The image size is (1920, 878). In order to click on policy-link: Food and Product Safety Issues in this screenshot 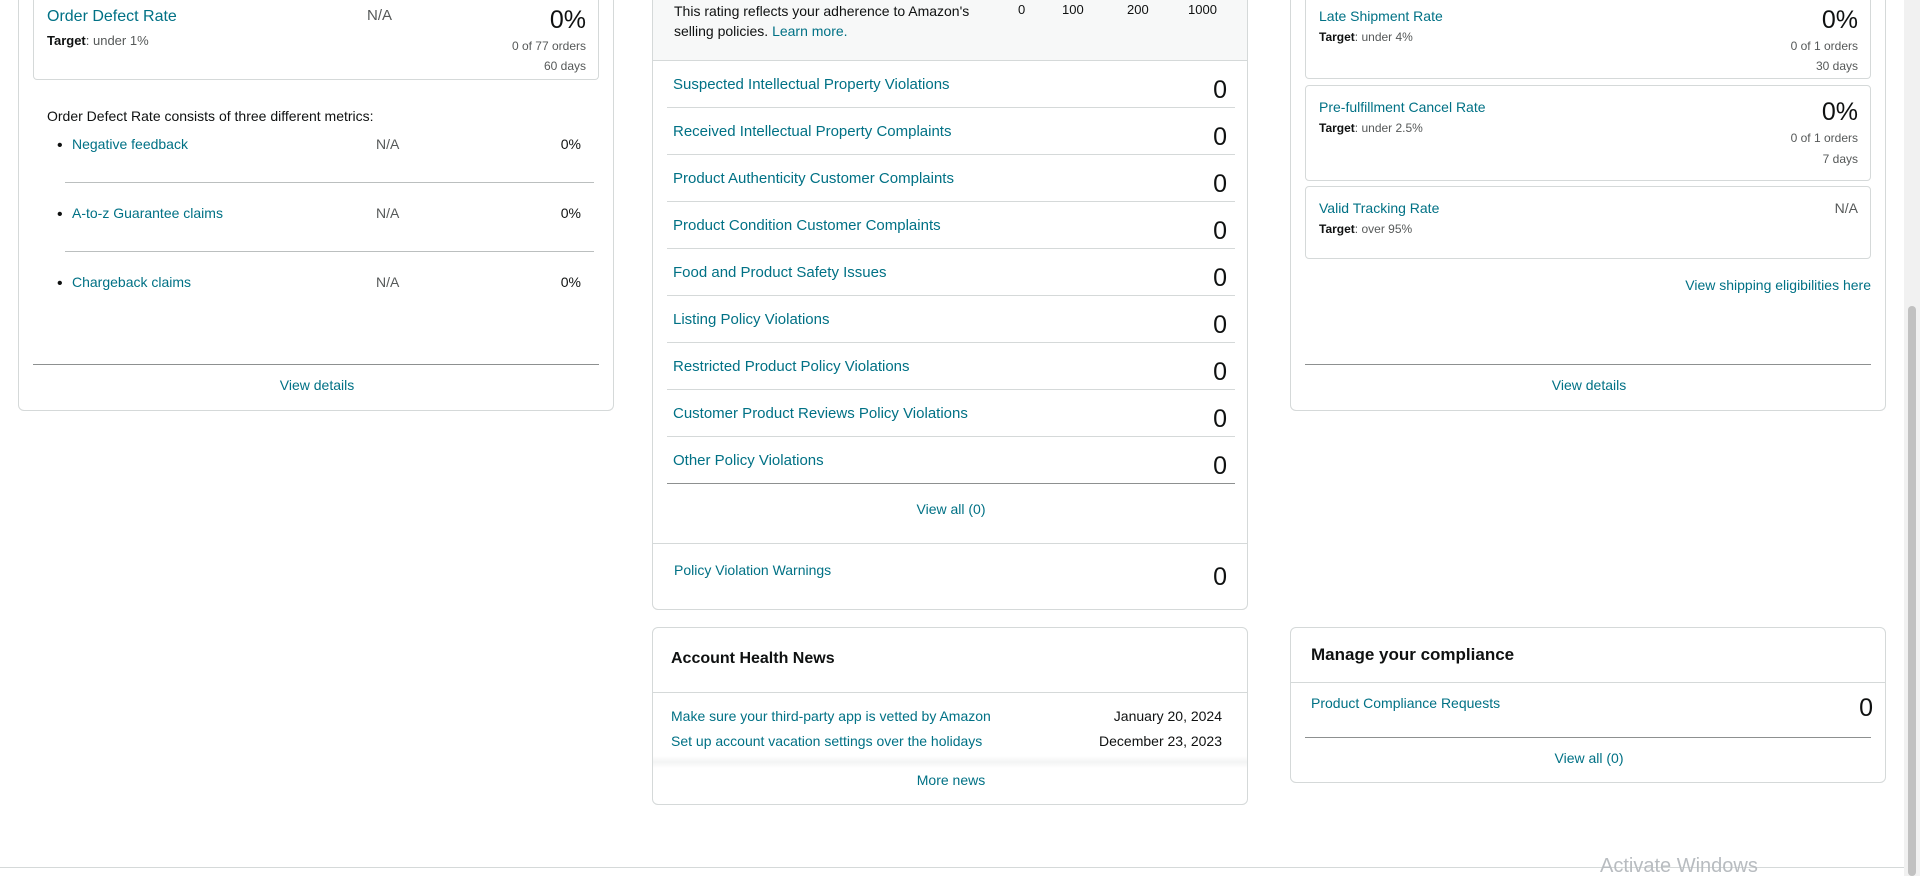, I will do `click(779, 272)`.